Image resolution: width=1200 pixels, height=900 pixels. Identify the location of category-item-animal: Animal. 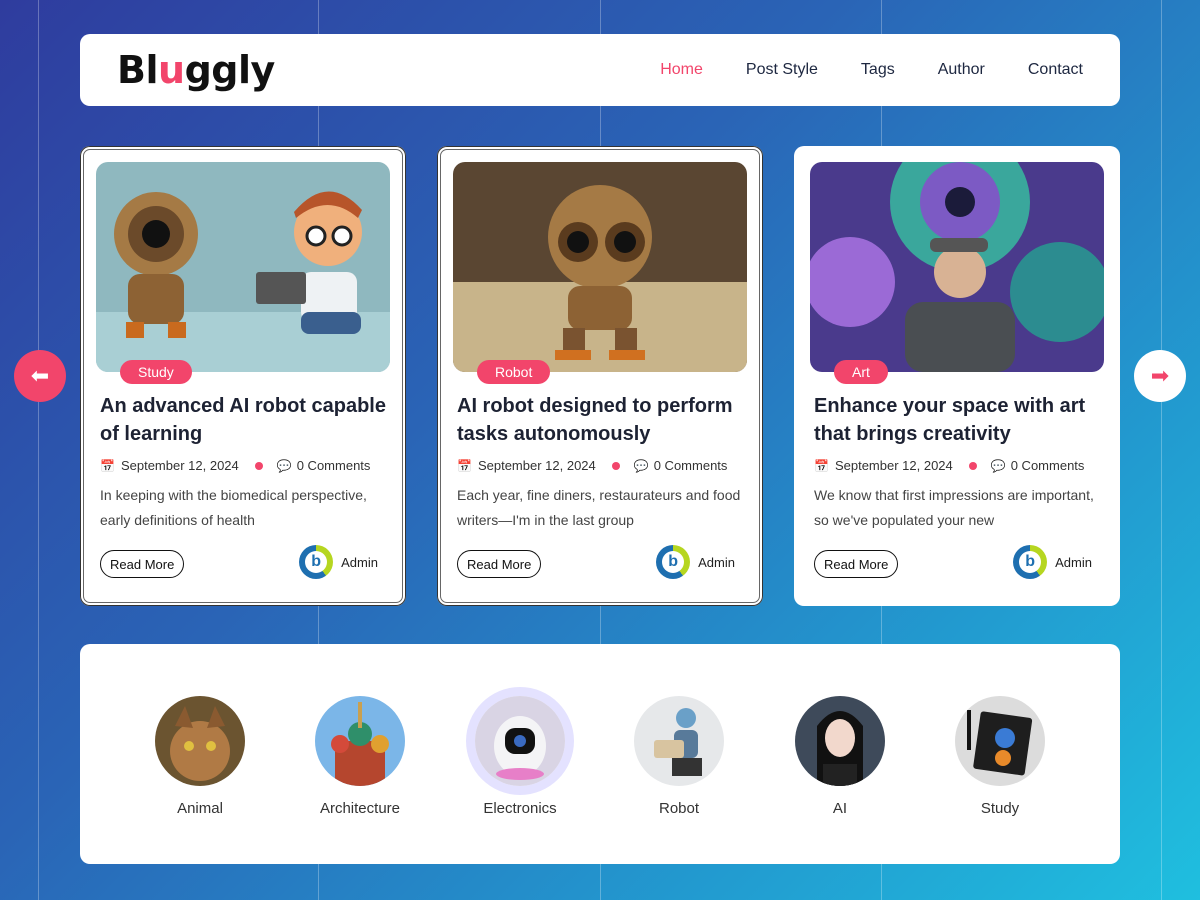
(200, 756).